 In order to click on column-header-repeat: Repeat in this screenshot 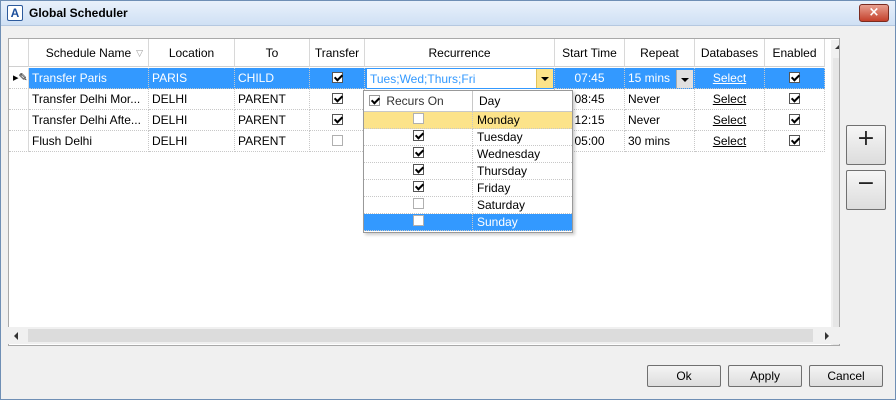, I will do `click(660, 53)`.